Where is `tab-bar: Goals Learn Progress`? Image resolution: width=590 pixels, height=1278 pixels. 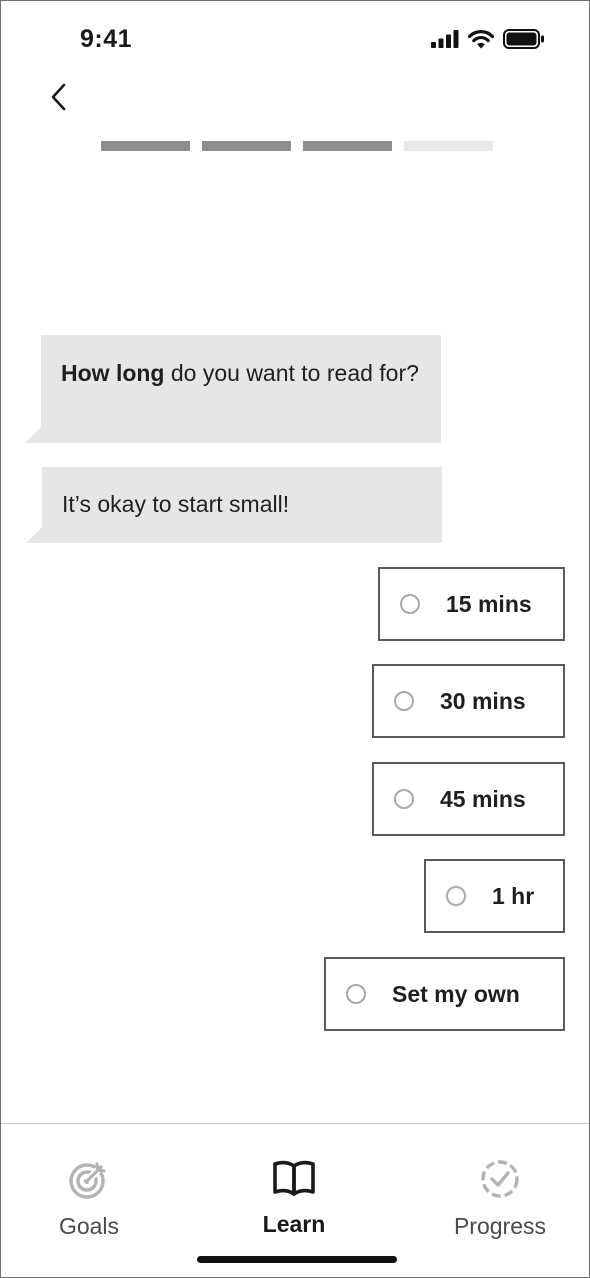
tab-bar: Goals Learn Progress is located at coordinates (295, 1200).